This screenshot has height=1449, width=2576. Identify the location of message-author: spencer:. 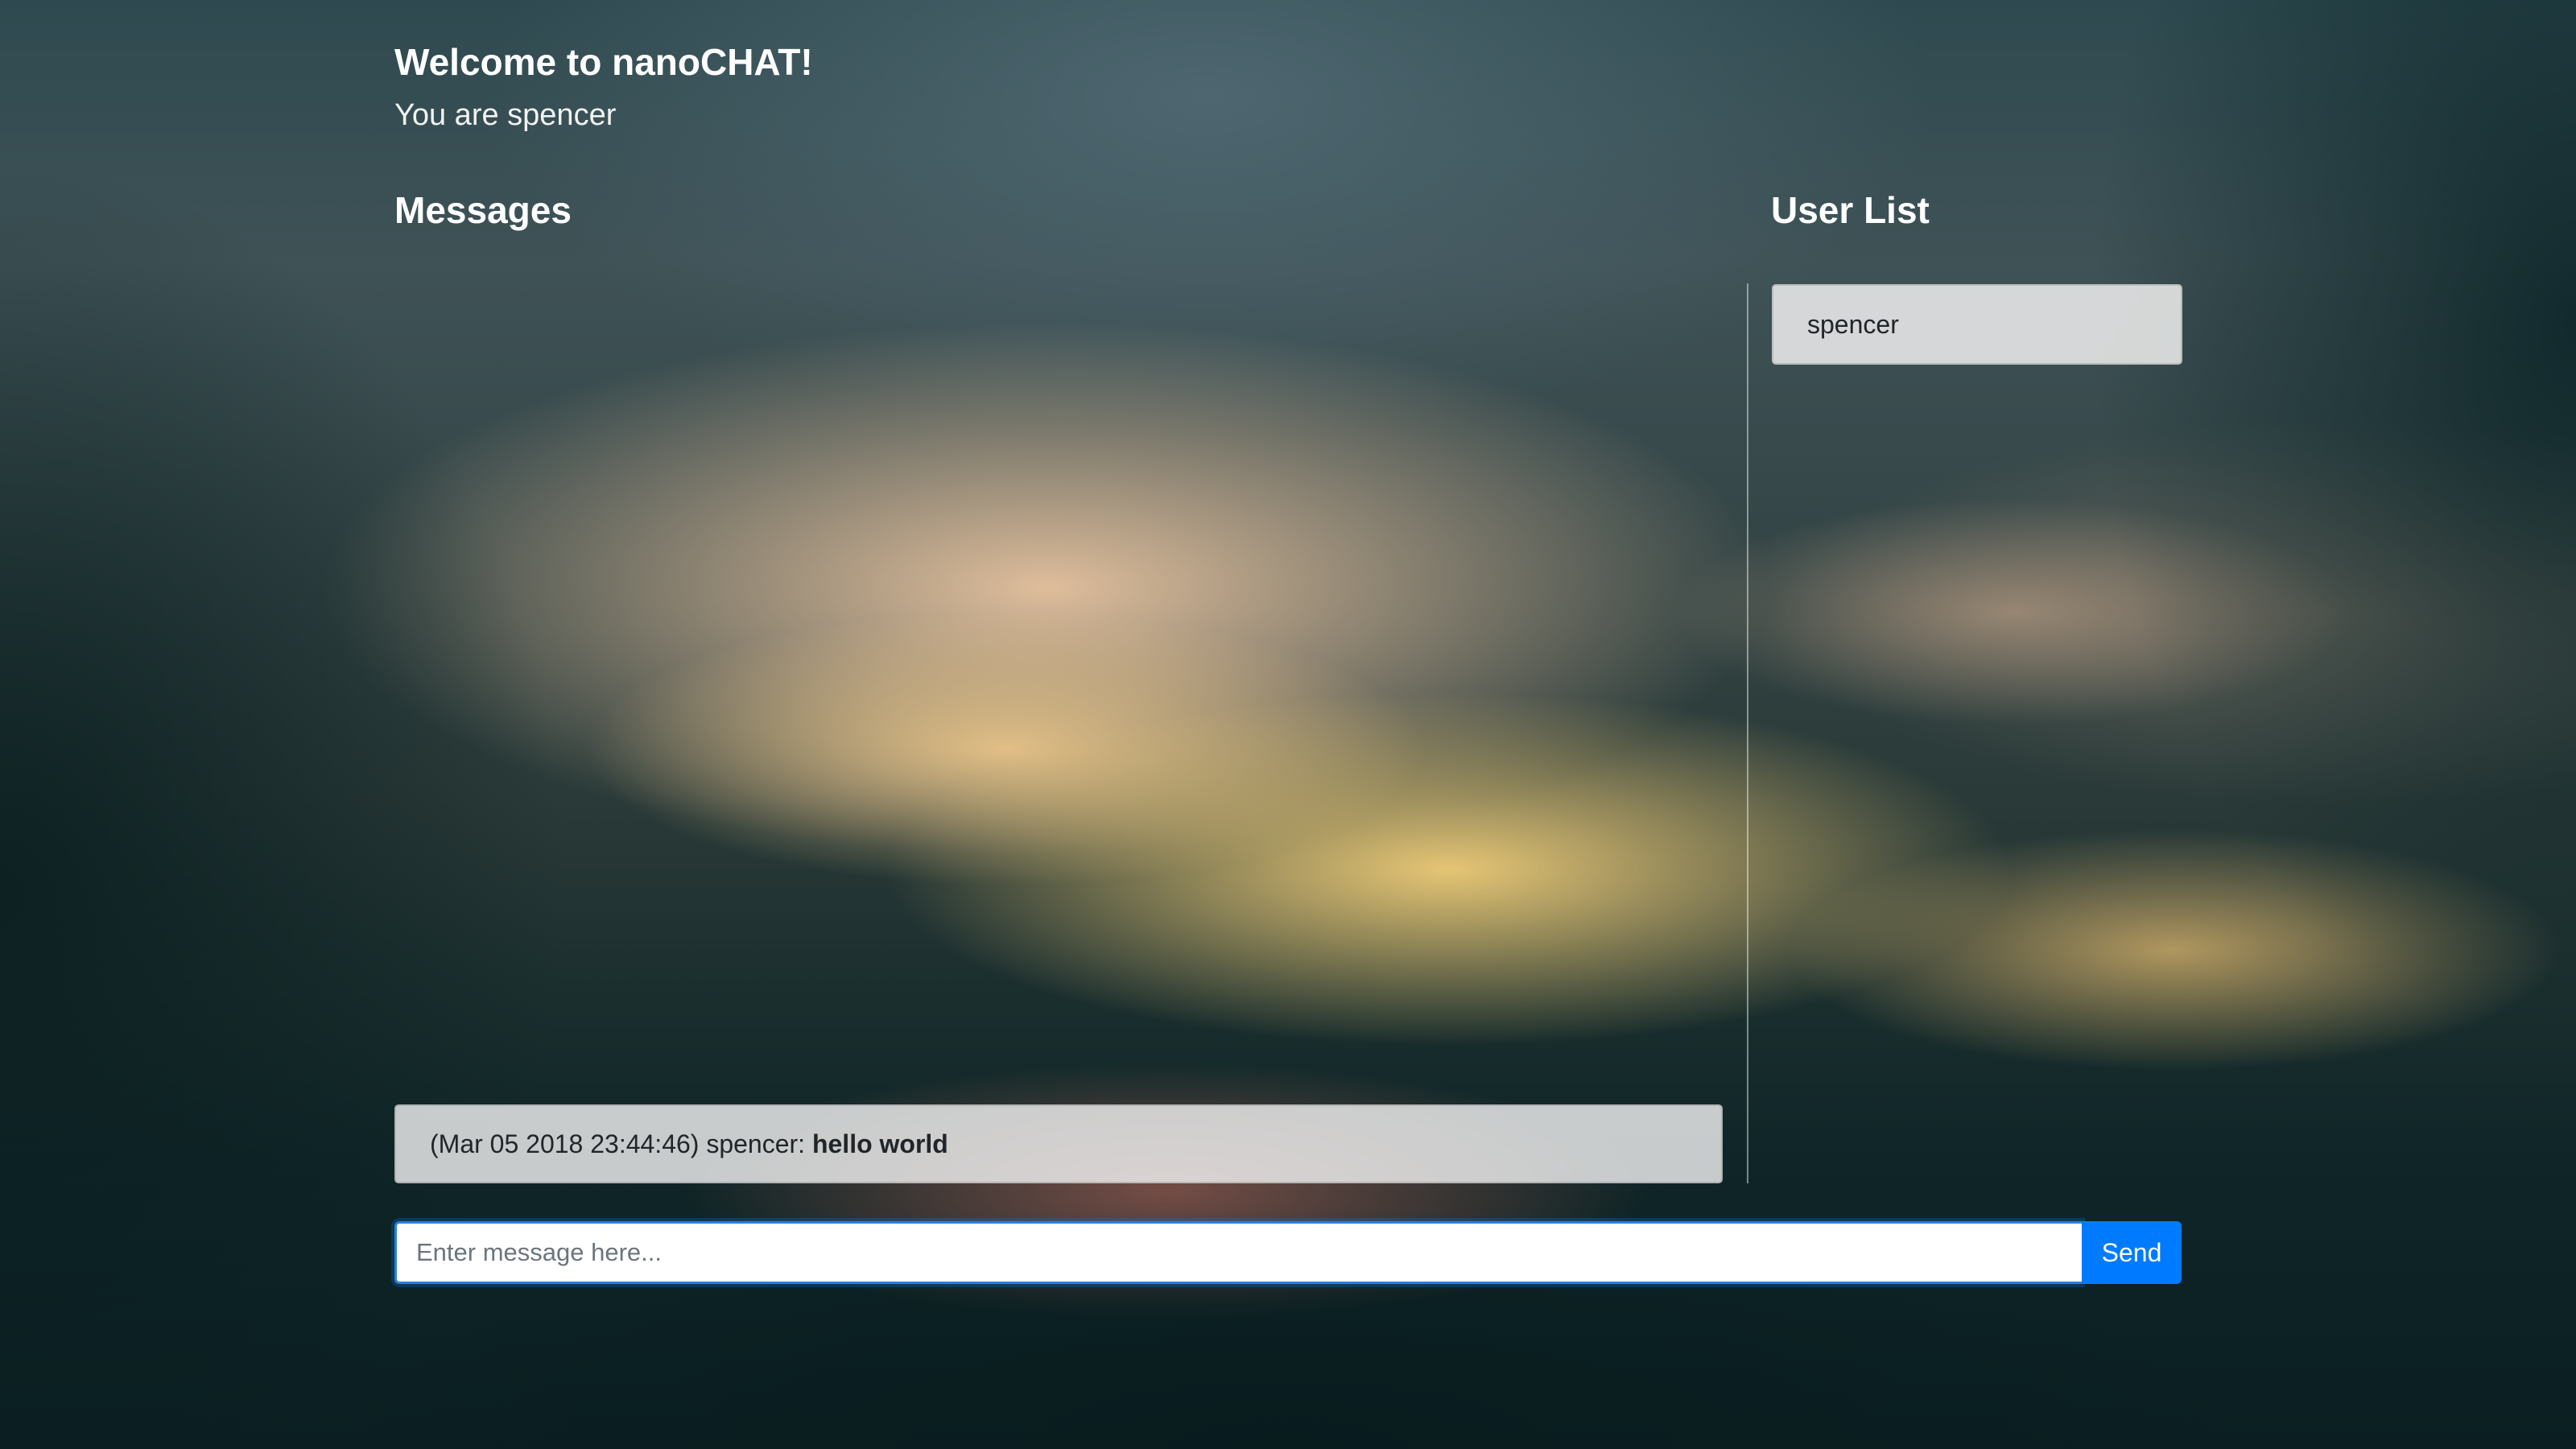
(756, 1143).